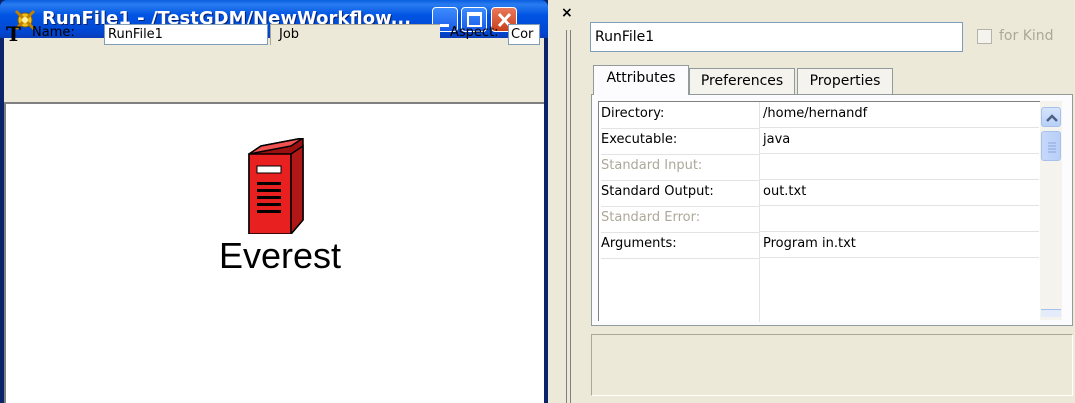 The height and width of the screenshot is (403, 1075). Describe the element at coordinates (280, 256) in the screenshot. I see `model-label: Everest` at that location.